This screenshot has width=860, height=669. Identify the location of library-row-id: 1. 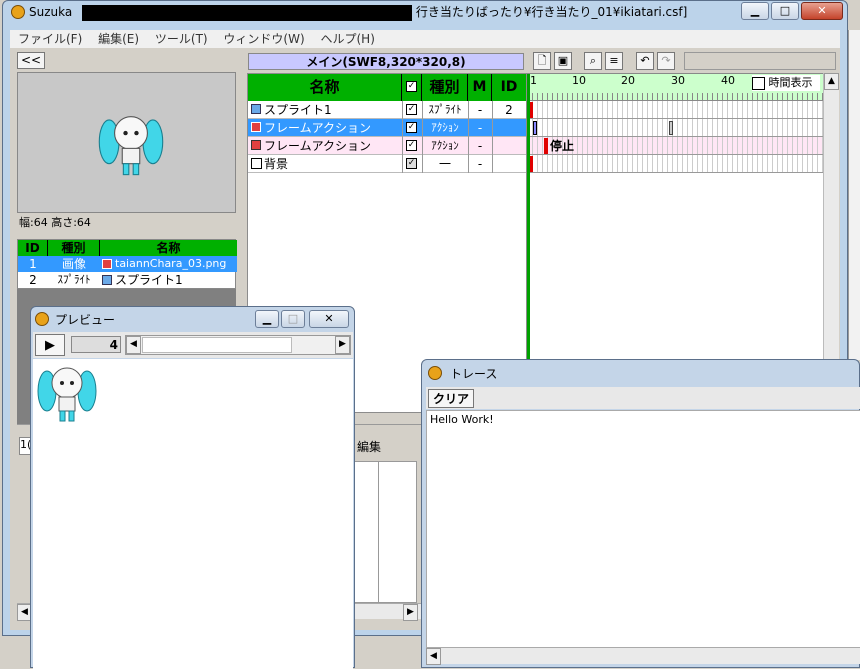
(33, 264).